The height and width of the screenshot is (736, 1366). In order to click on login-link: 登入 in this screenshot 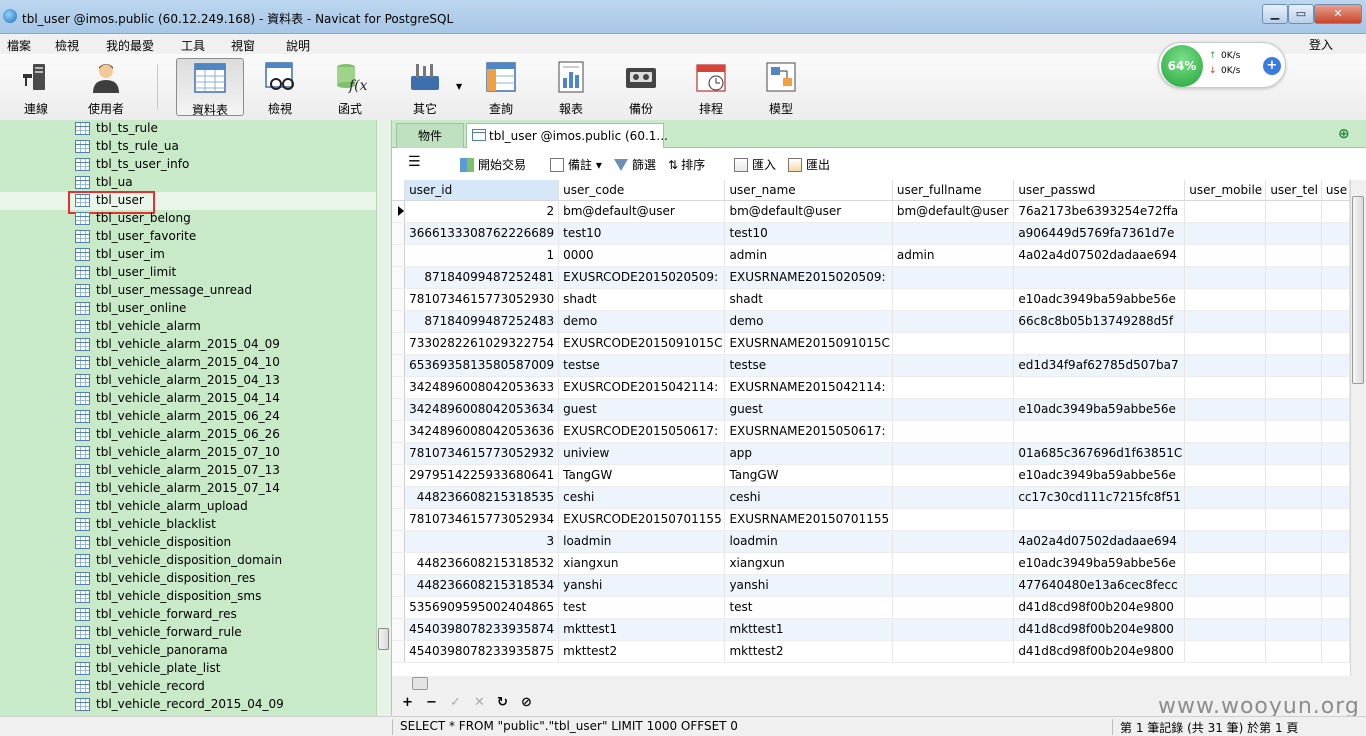, I will do `click(1321, 44)`.